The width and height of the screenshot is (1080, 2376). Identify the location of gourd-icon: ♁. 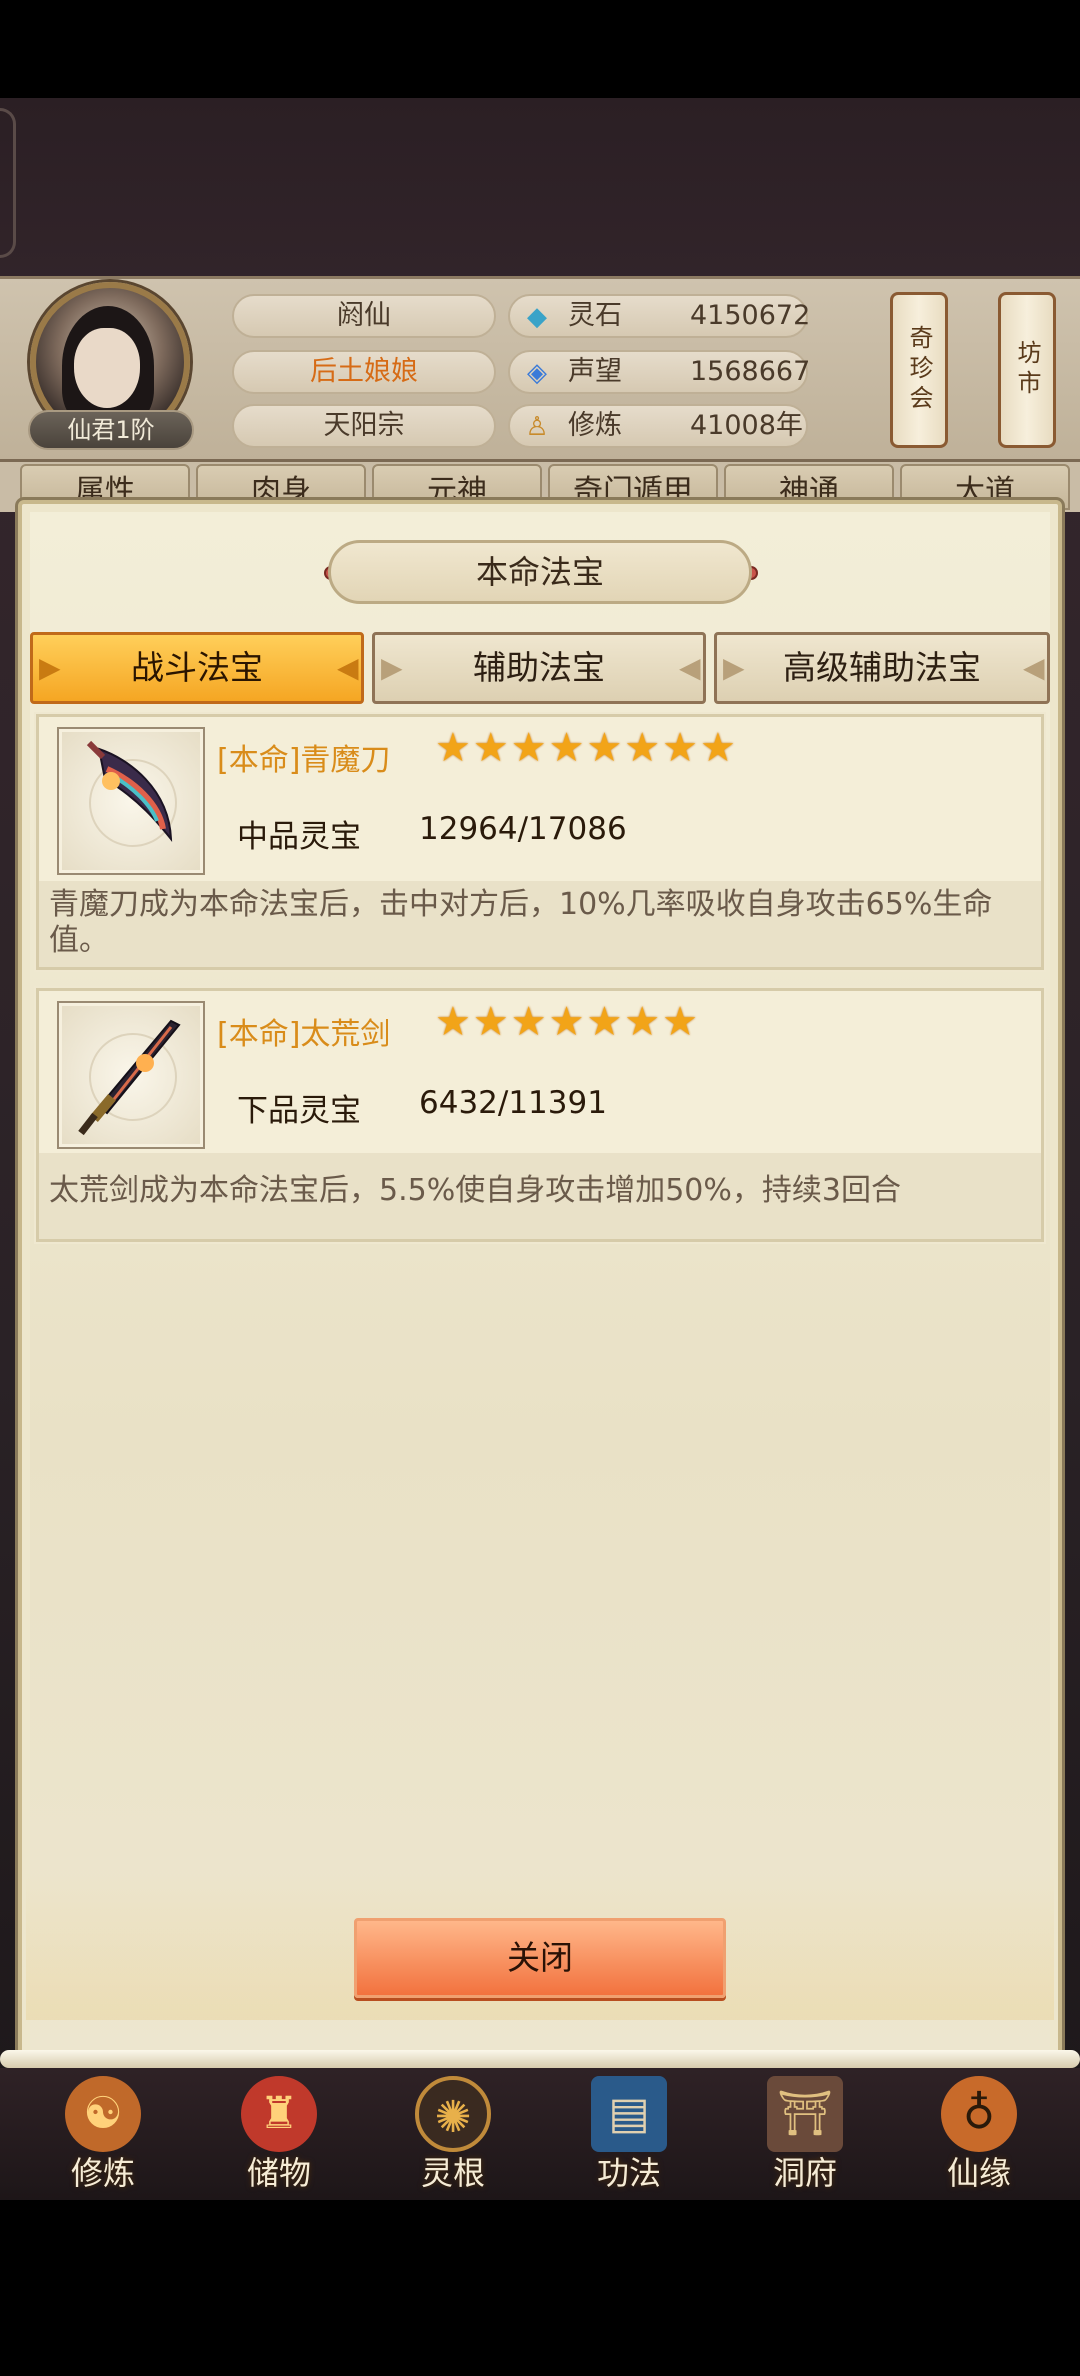
(979, 2114).